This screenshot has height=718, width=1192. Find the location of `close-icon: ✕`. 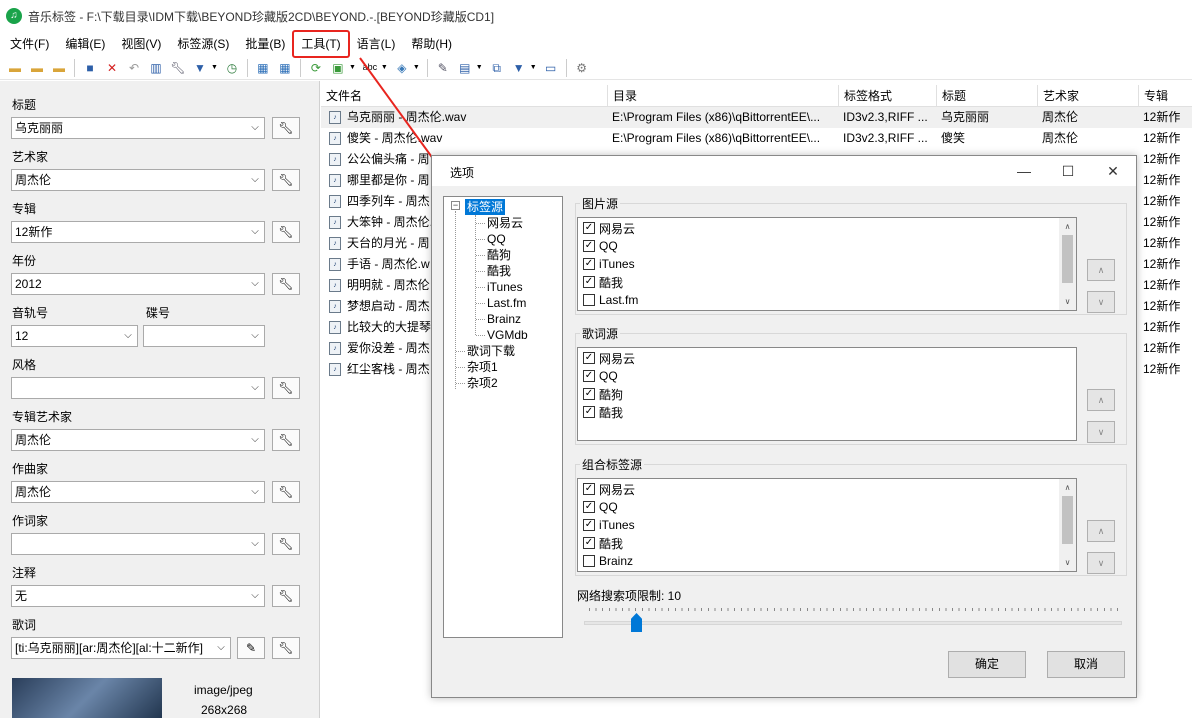

close-icon: ✕ is located at coordinates (1113, 171).